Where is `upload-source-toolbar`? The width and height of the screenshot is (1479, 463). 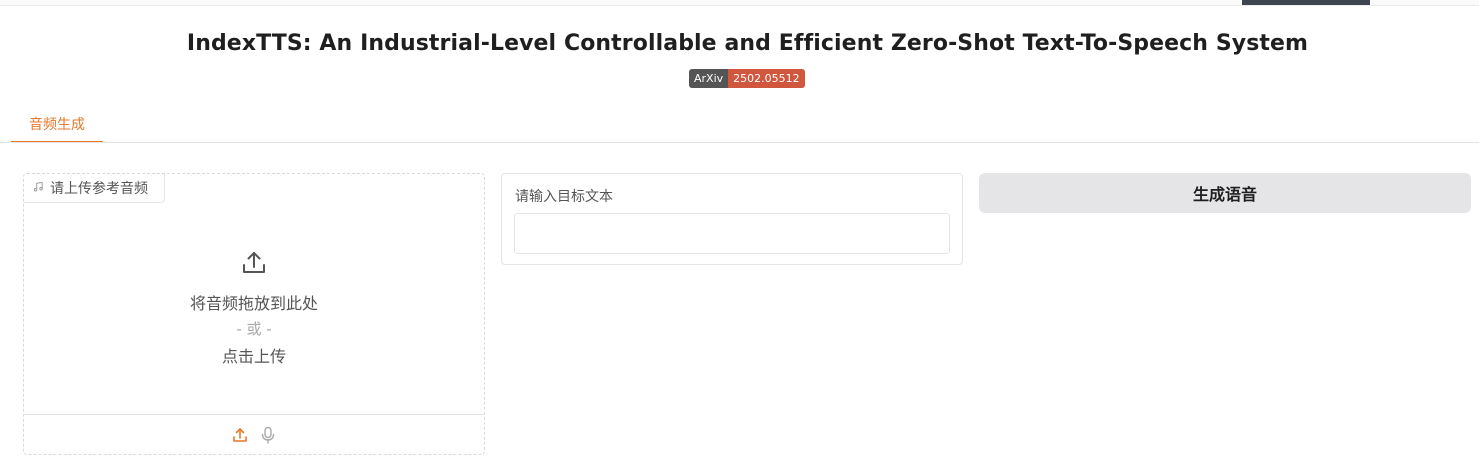 upload-source-toolbar is located at coordinates (254, 434).